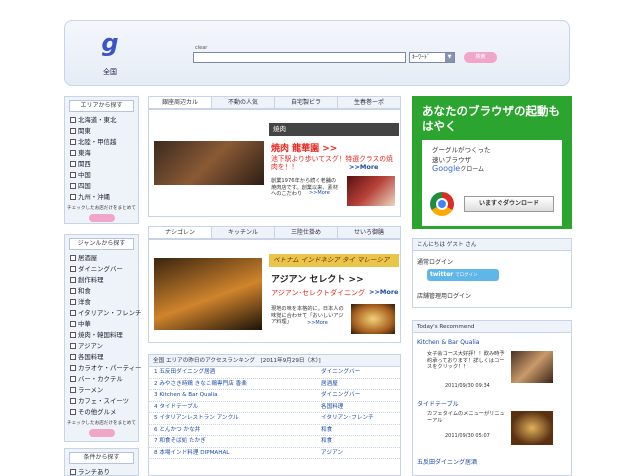  Describe the element at coordinates (373, 319) in the screenshot. I see `dish-photo` at that location.